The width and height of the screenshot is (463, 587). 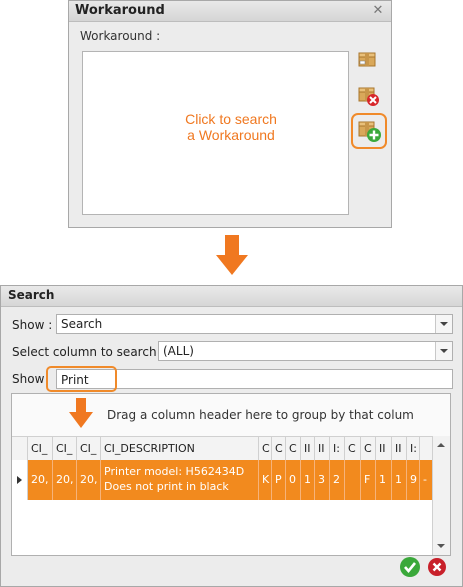 What do you see at coordinates (441, 546) in the screenshot?
I see `scroll-down-icon` at bounding box center [441, 546].